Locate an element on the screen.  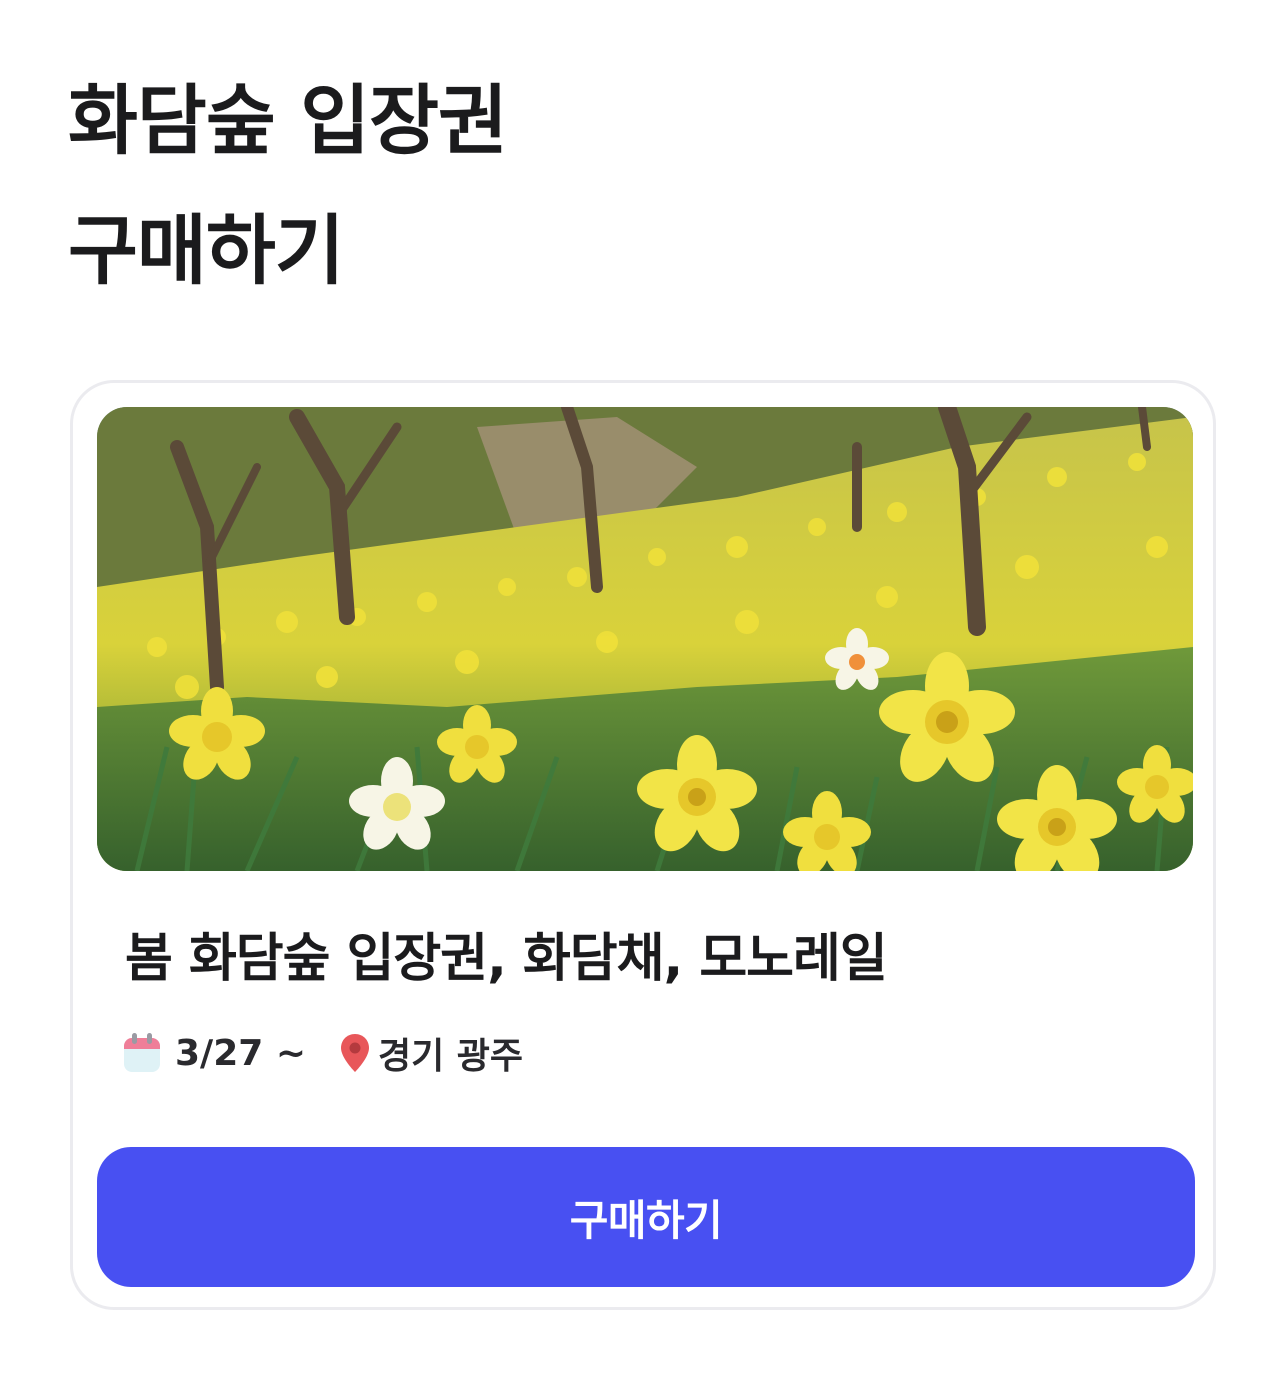
event-location: 경기 광주 is located at coordinates (451, 1056).